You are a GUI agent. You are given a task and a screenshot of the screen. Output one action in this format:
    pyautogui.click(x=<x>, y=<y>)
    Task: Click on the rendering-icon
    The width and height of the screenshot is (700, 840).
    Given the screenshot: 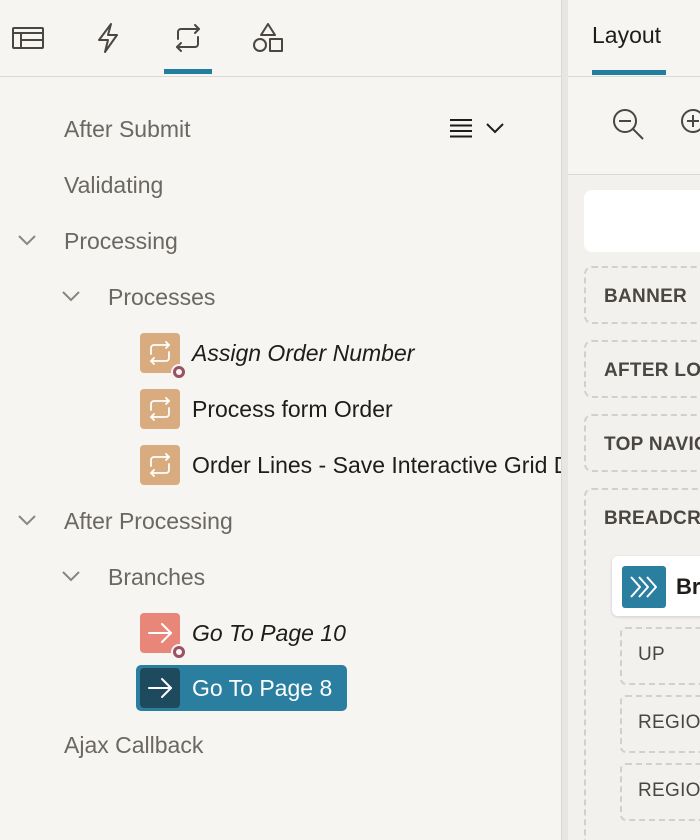 What is the action you would take?
    pyautogui.click(x=28, y=38)
    